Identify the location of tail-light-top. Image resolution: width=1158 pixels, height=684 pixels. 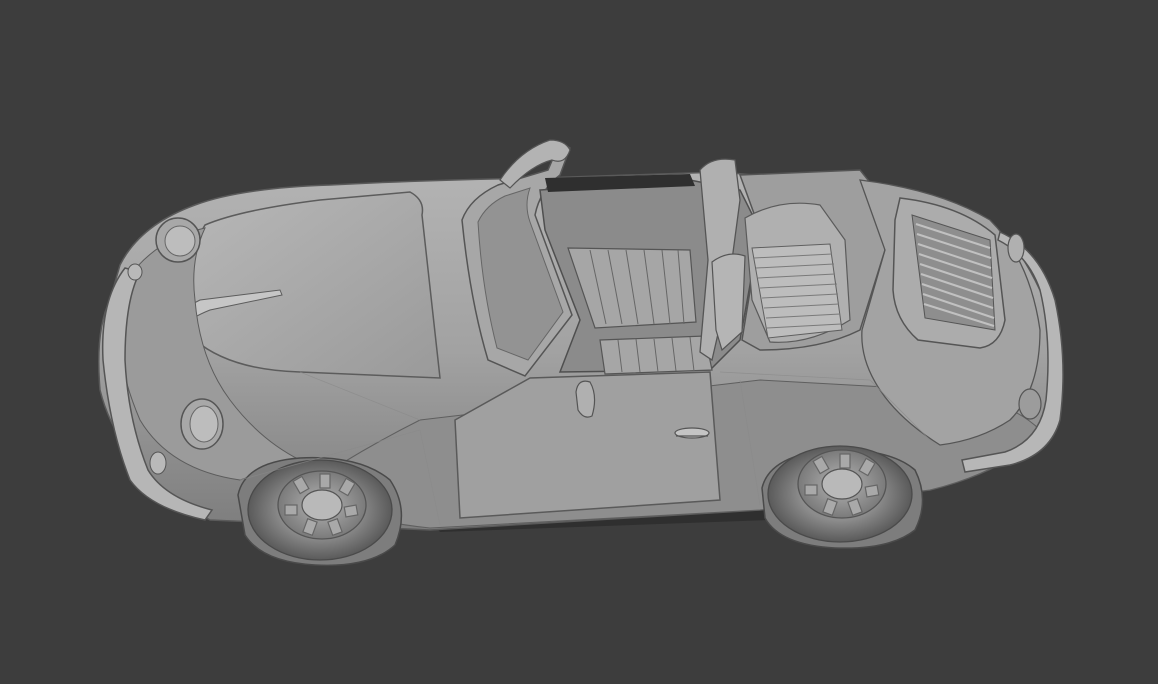
(1016, 248).